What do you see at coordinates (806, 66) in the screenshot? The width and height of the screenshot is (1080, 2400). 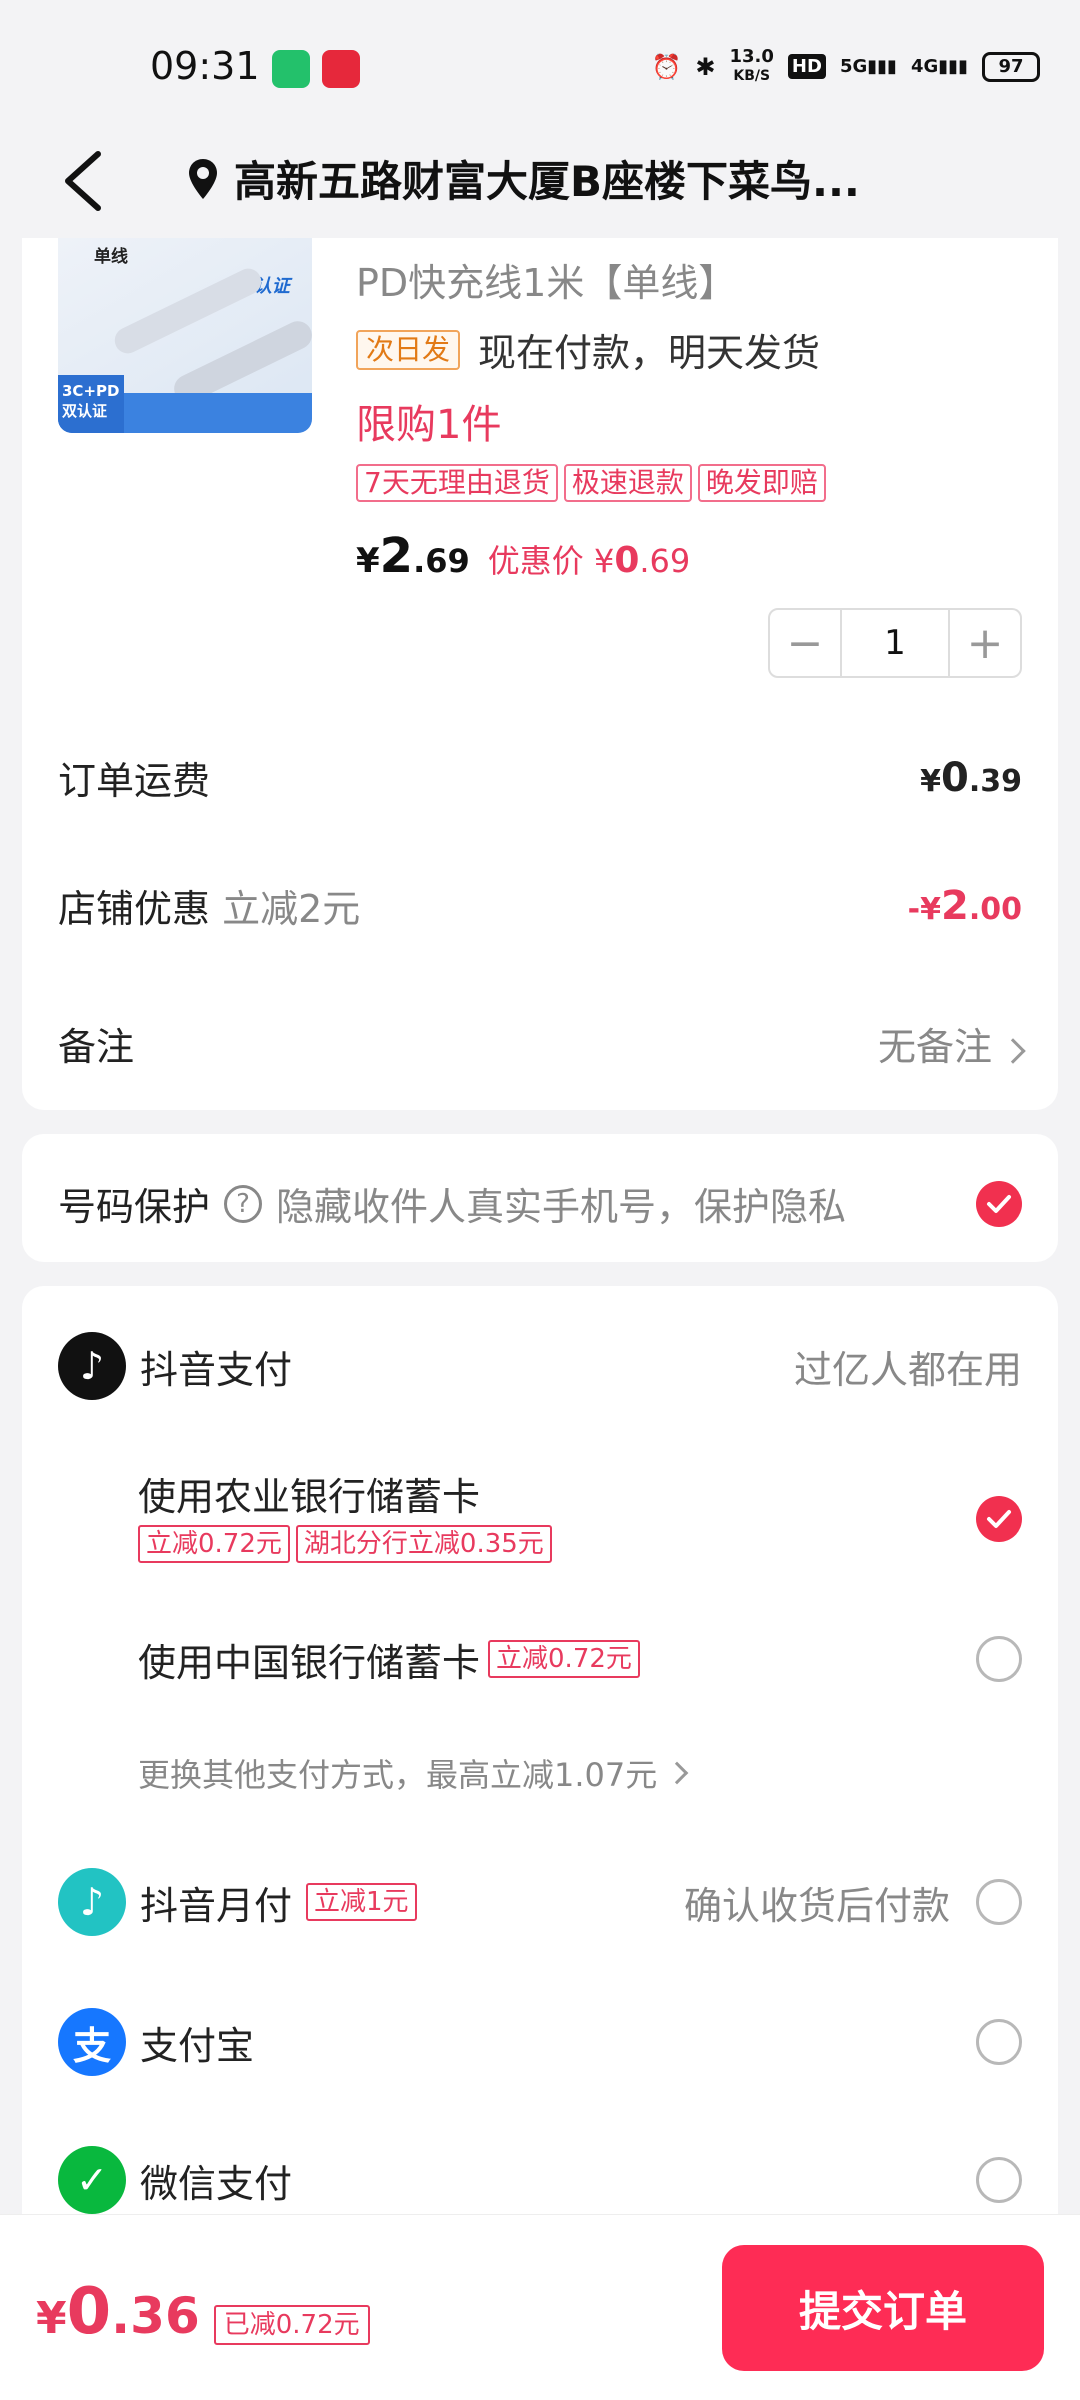 I see `hd-icon: HD` at bounding box center [806, 66].